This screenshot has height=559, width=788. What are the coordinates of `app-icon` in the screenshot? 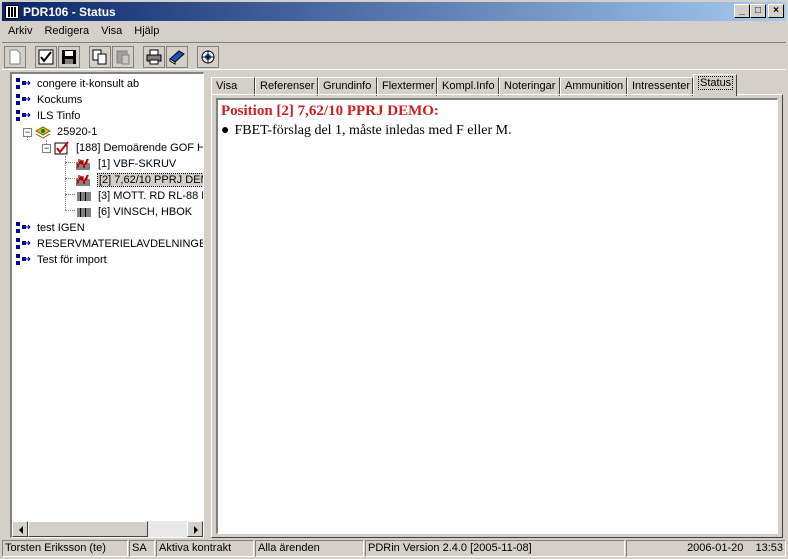 It's located at (12, 11).